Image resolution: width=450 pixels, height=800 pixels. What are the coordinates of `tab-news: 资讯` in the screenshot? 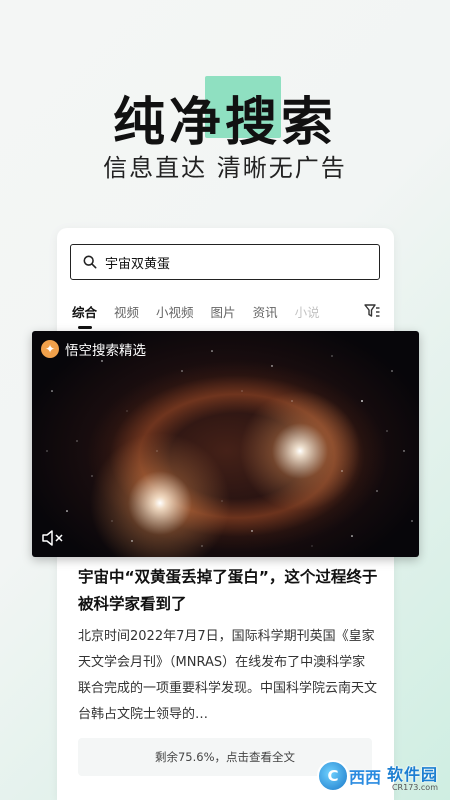 It's located at (265, 311).